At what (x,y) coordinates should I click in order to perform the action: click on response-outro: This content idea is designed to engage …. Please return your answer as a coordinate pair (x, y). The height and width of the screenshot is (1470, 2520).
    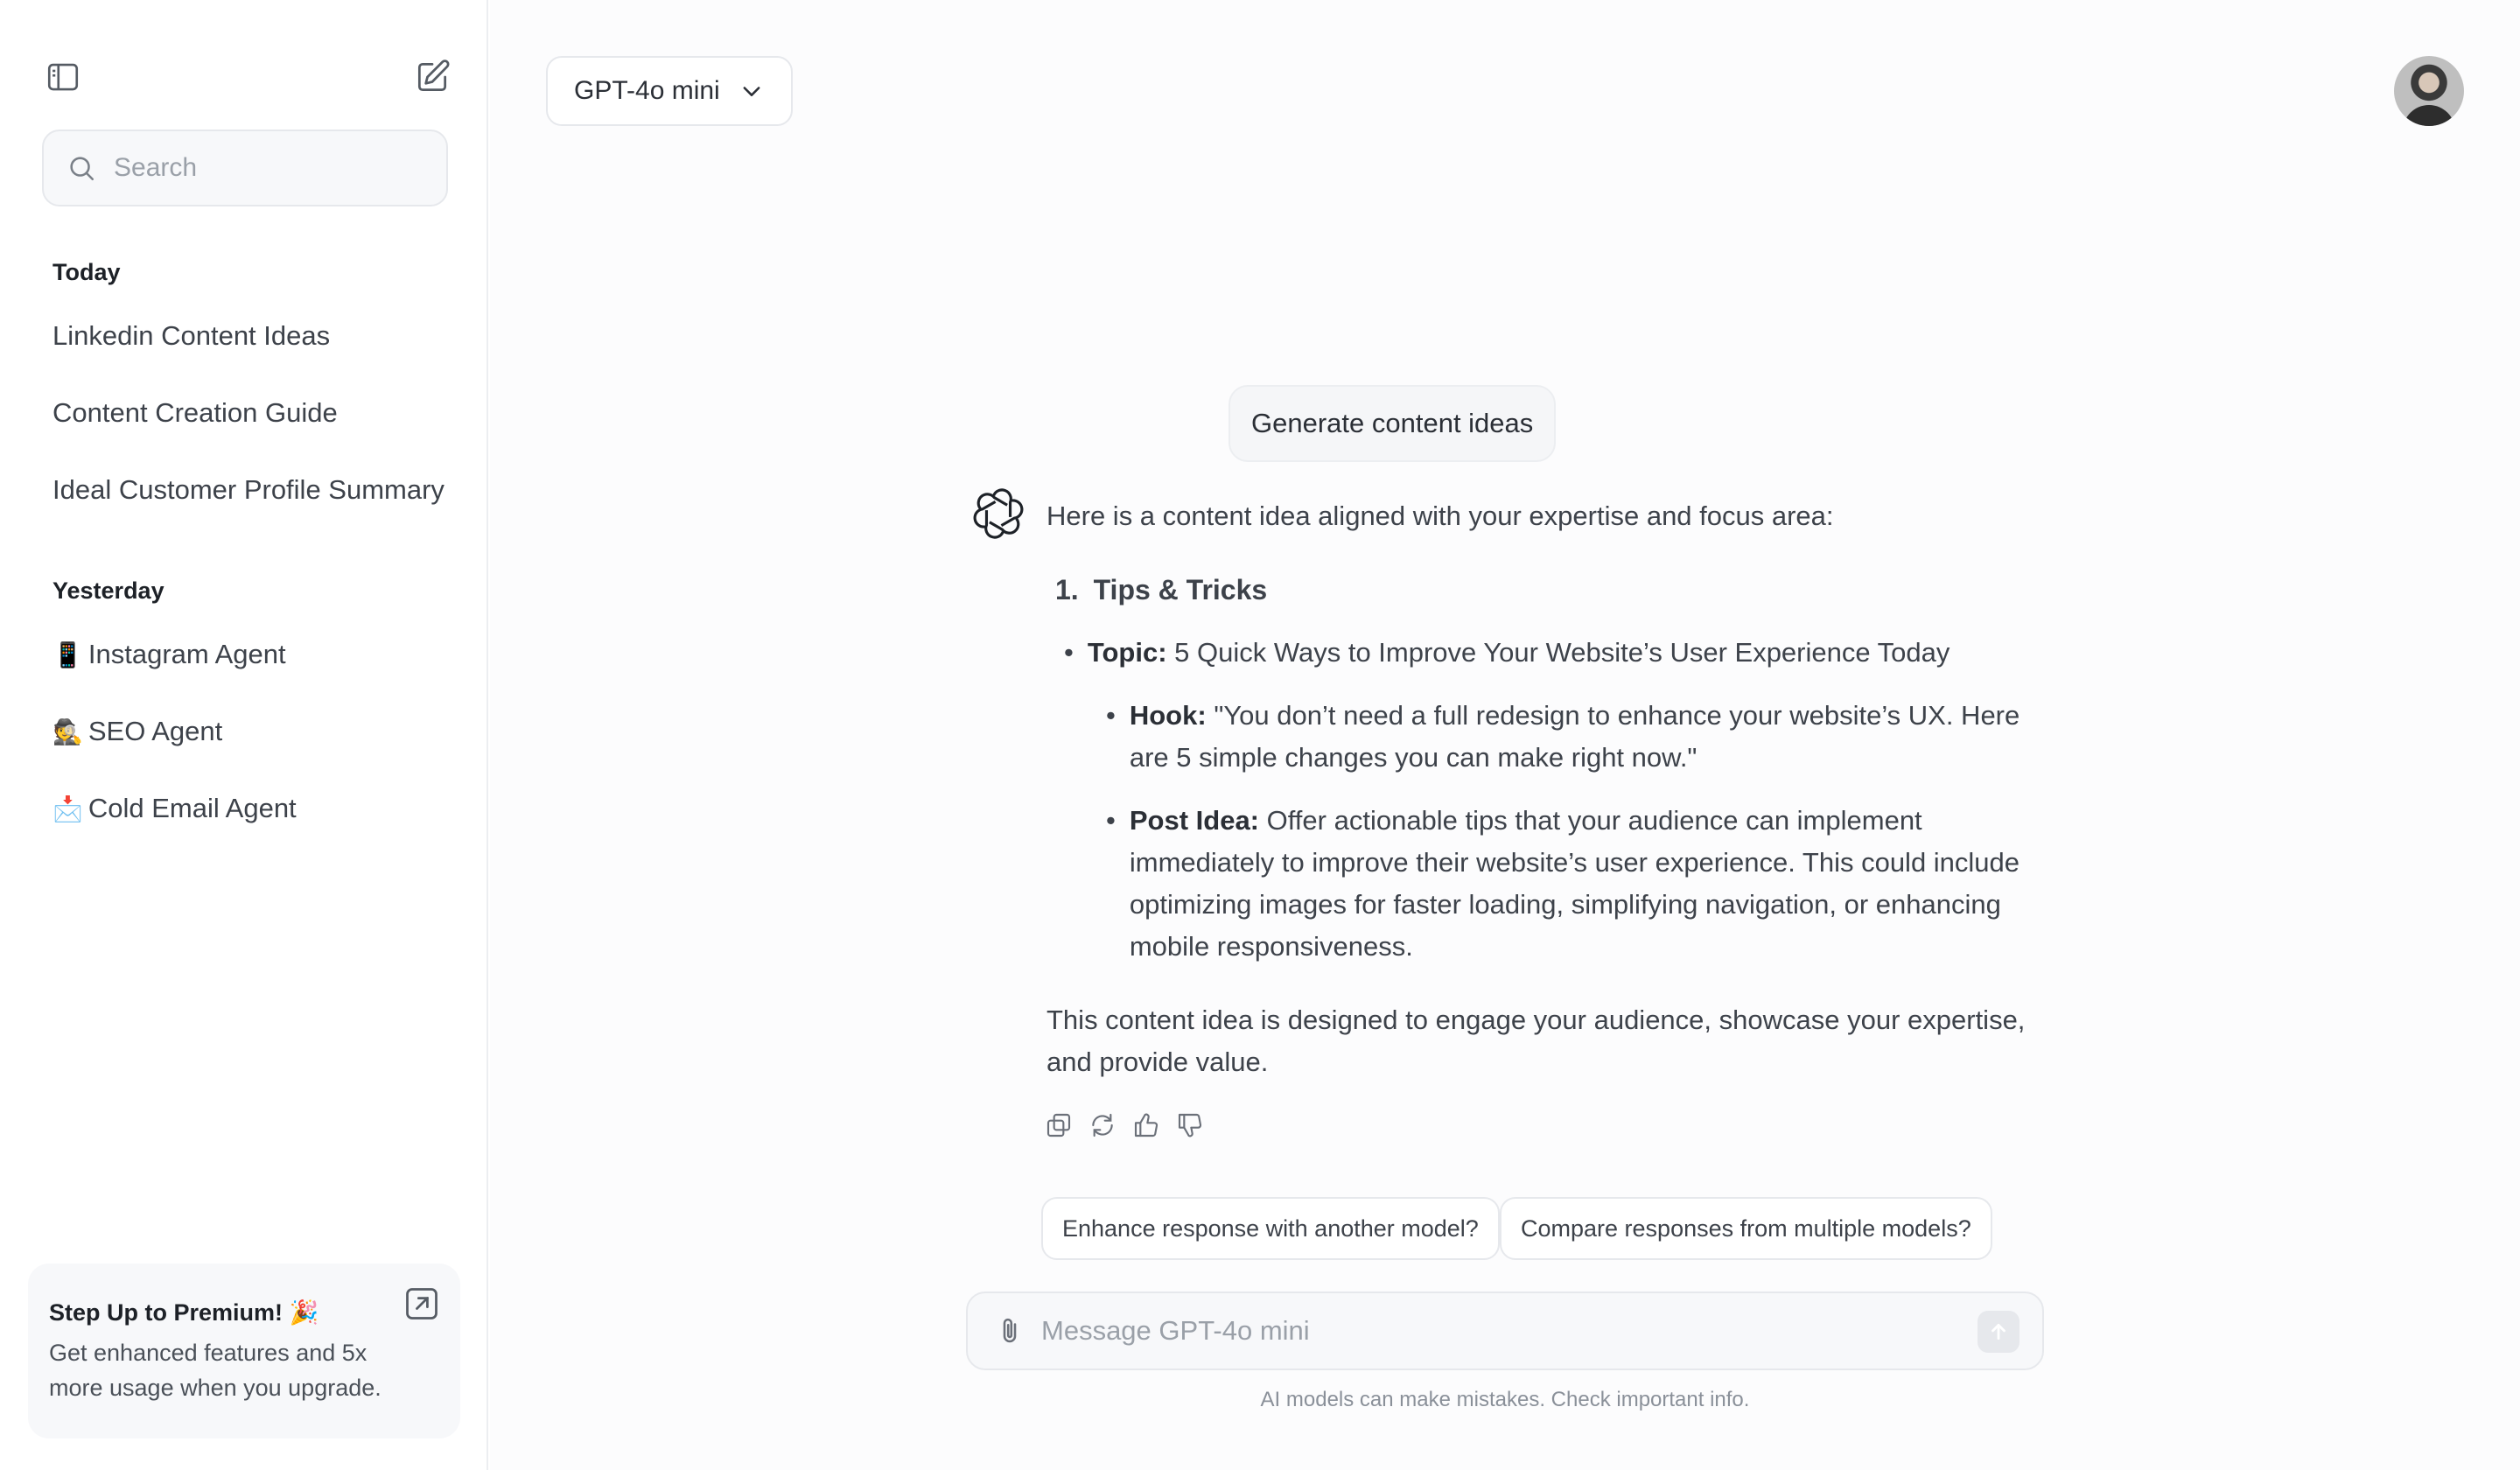
    Looking at the image, I should click on (1536, 1040).